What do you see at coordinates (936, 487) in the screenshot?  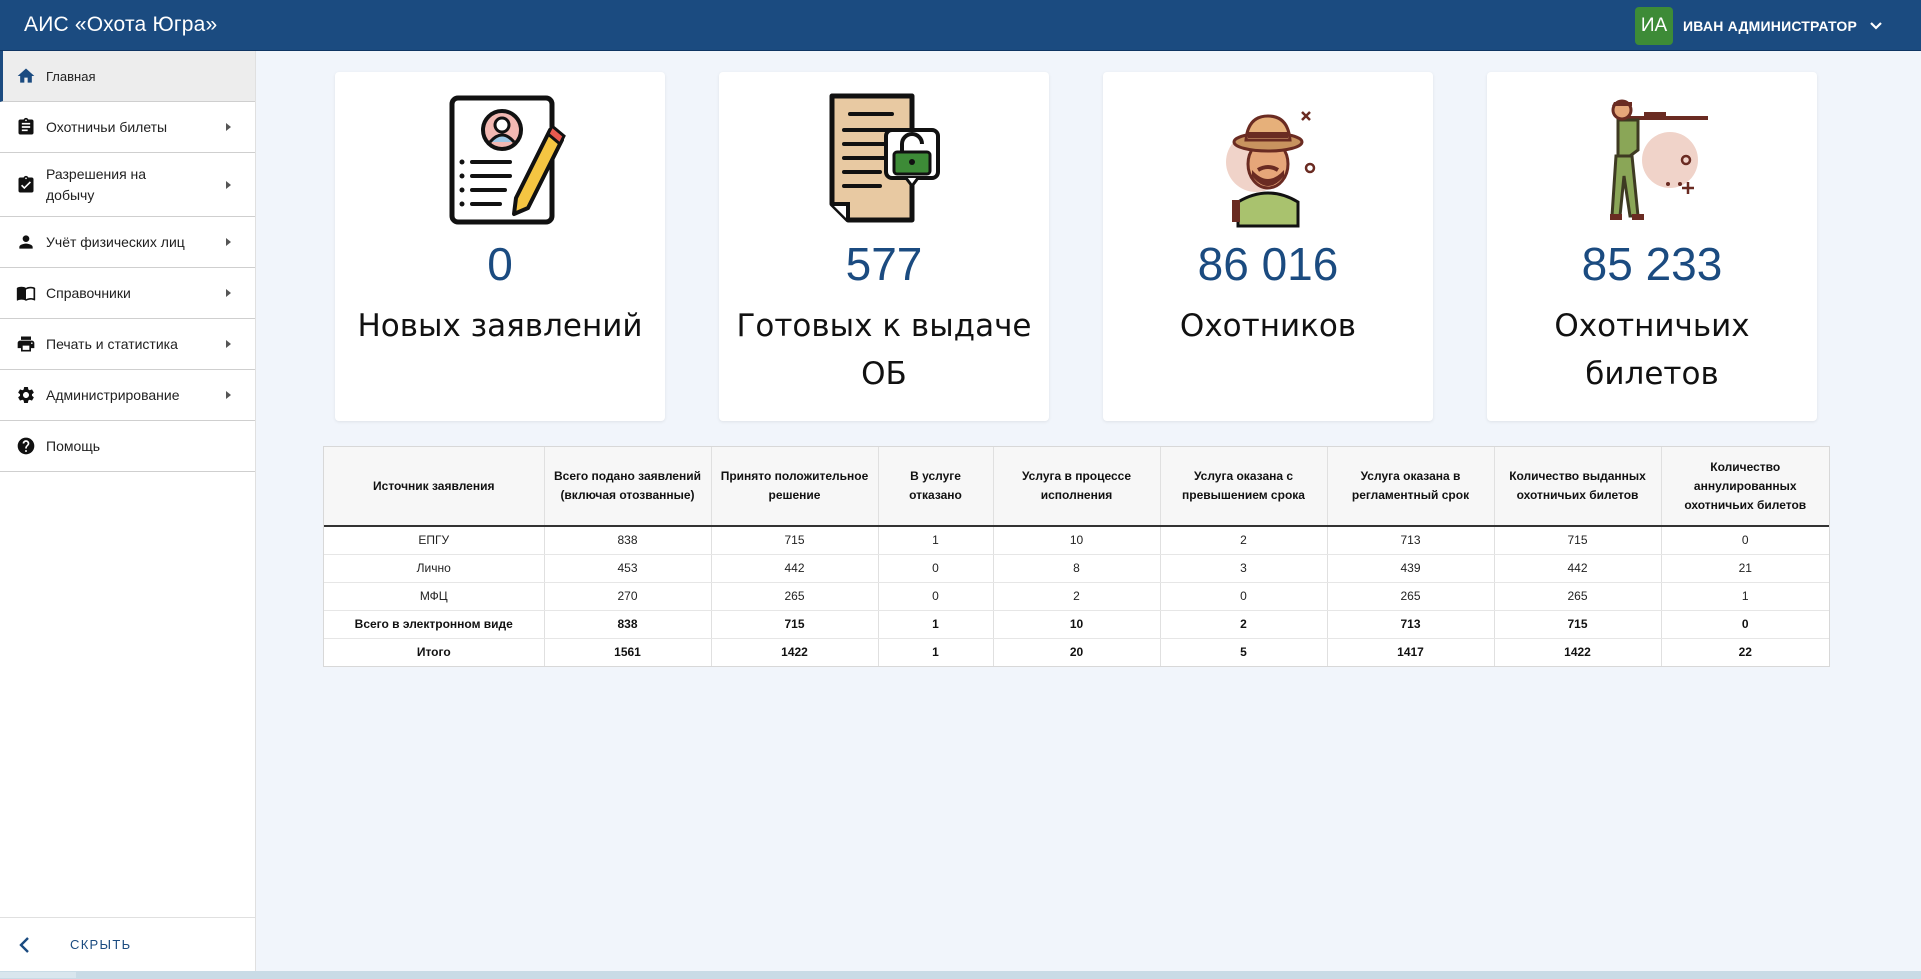 I see `column-header: В услуге отказано` at bounding box center [936, 487].